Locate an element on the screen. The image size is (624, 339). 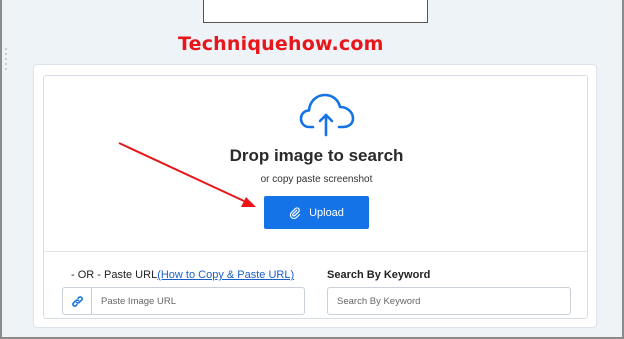
paste-url-label-text: - OR - Paste URL is located at coordinates (114, 275).